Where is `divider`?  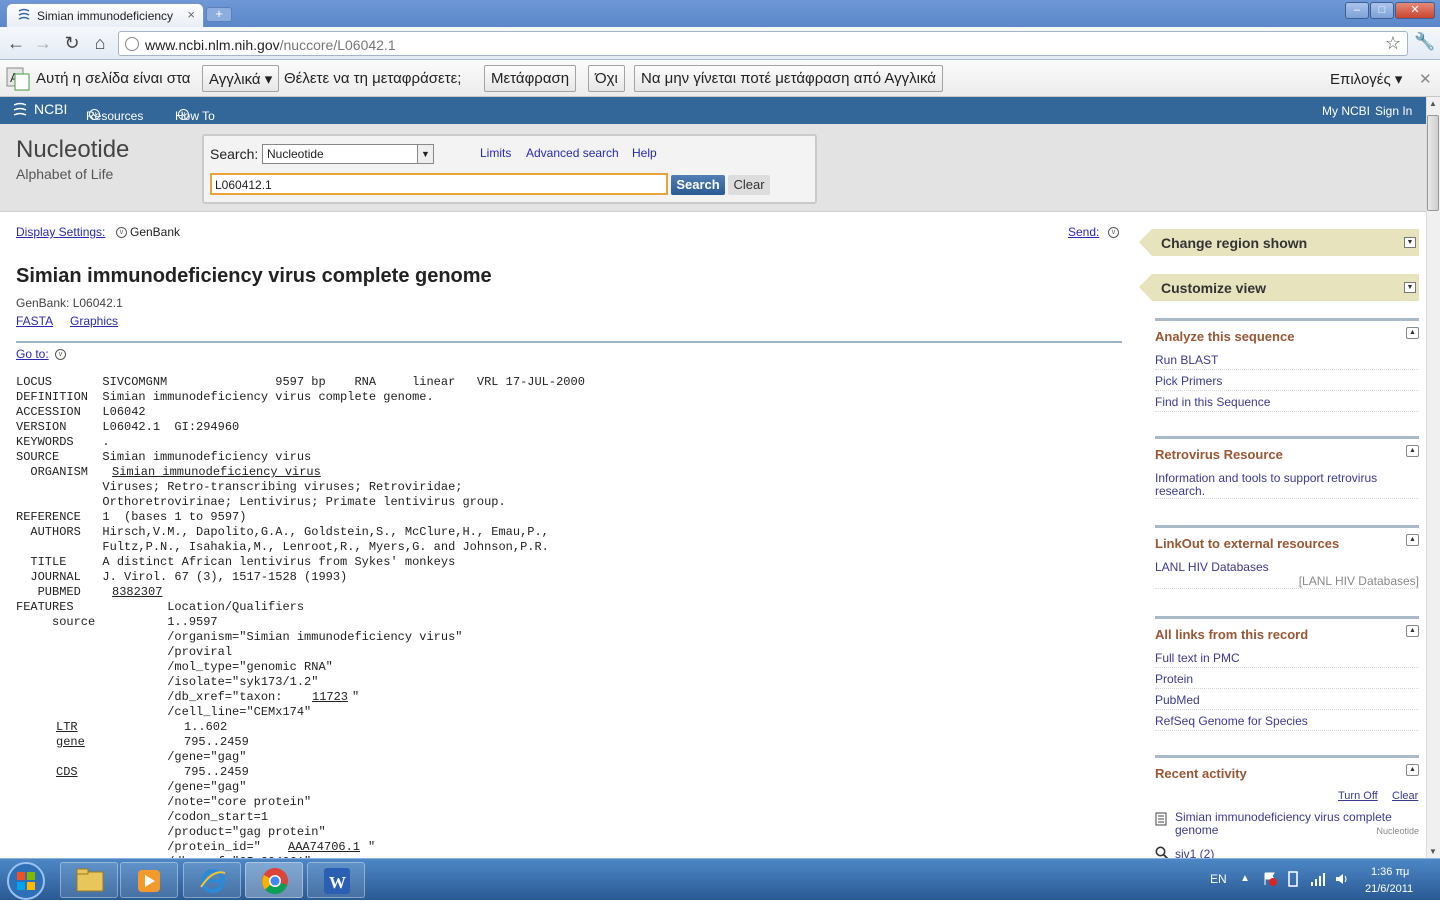
divider is located at coordinates (569, 342).